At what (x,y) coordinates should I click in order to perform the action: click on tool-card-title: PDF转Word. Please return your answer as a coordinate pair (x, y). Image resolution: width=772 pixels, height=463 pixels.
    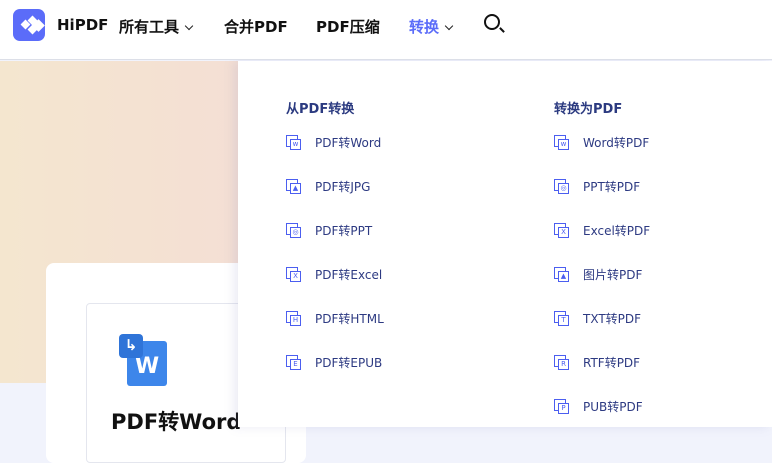
    Looking at the image, I should click on (176, 422).